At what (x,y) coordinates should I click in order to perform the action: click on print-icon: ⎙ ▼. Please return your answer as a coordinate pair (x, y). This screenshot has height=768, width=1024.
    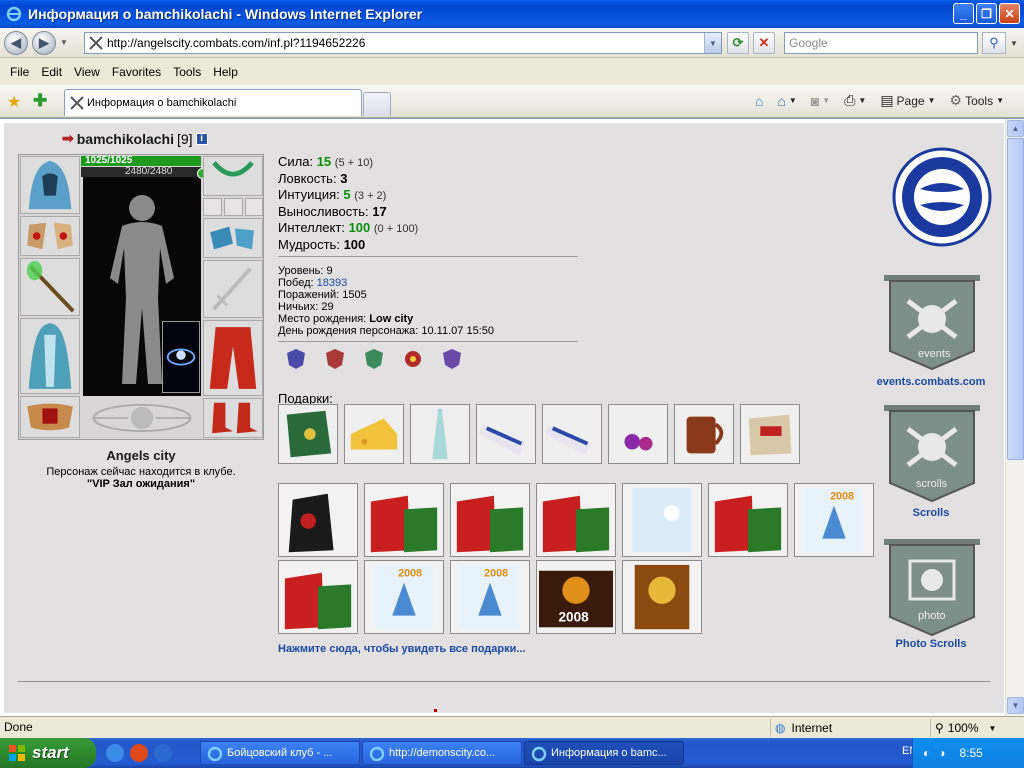
    Looking at the image, I should click on (855, 100).